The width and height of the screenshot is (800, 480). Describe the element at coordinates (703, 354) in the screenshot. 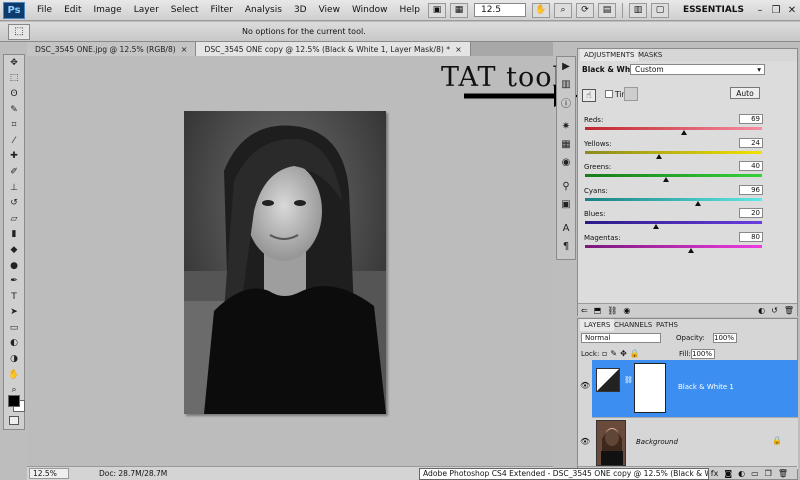

I see `fill-field: 100%` at that location.